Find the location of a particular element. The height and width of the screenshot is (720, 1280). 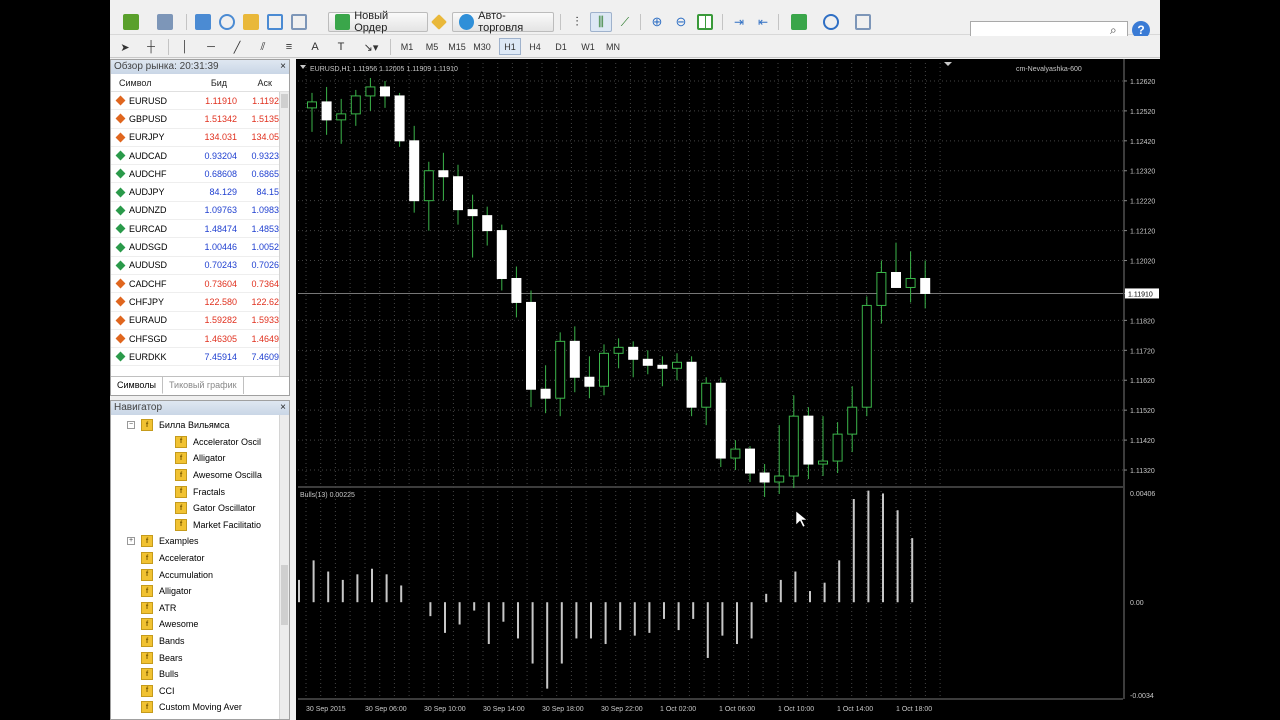

navigator-item: − f Билла Вильямса is located at coordinates (196, 425).